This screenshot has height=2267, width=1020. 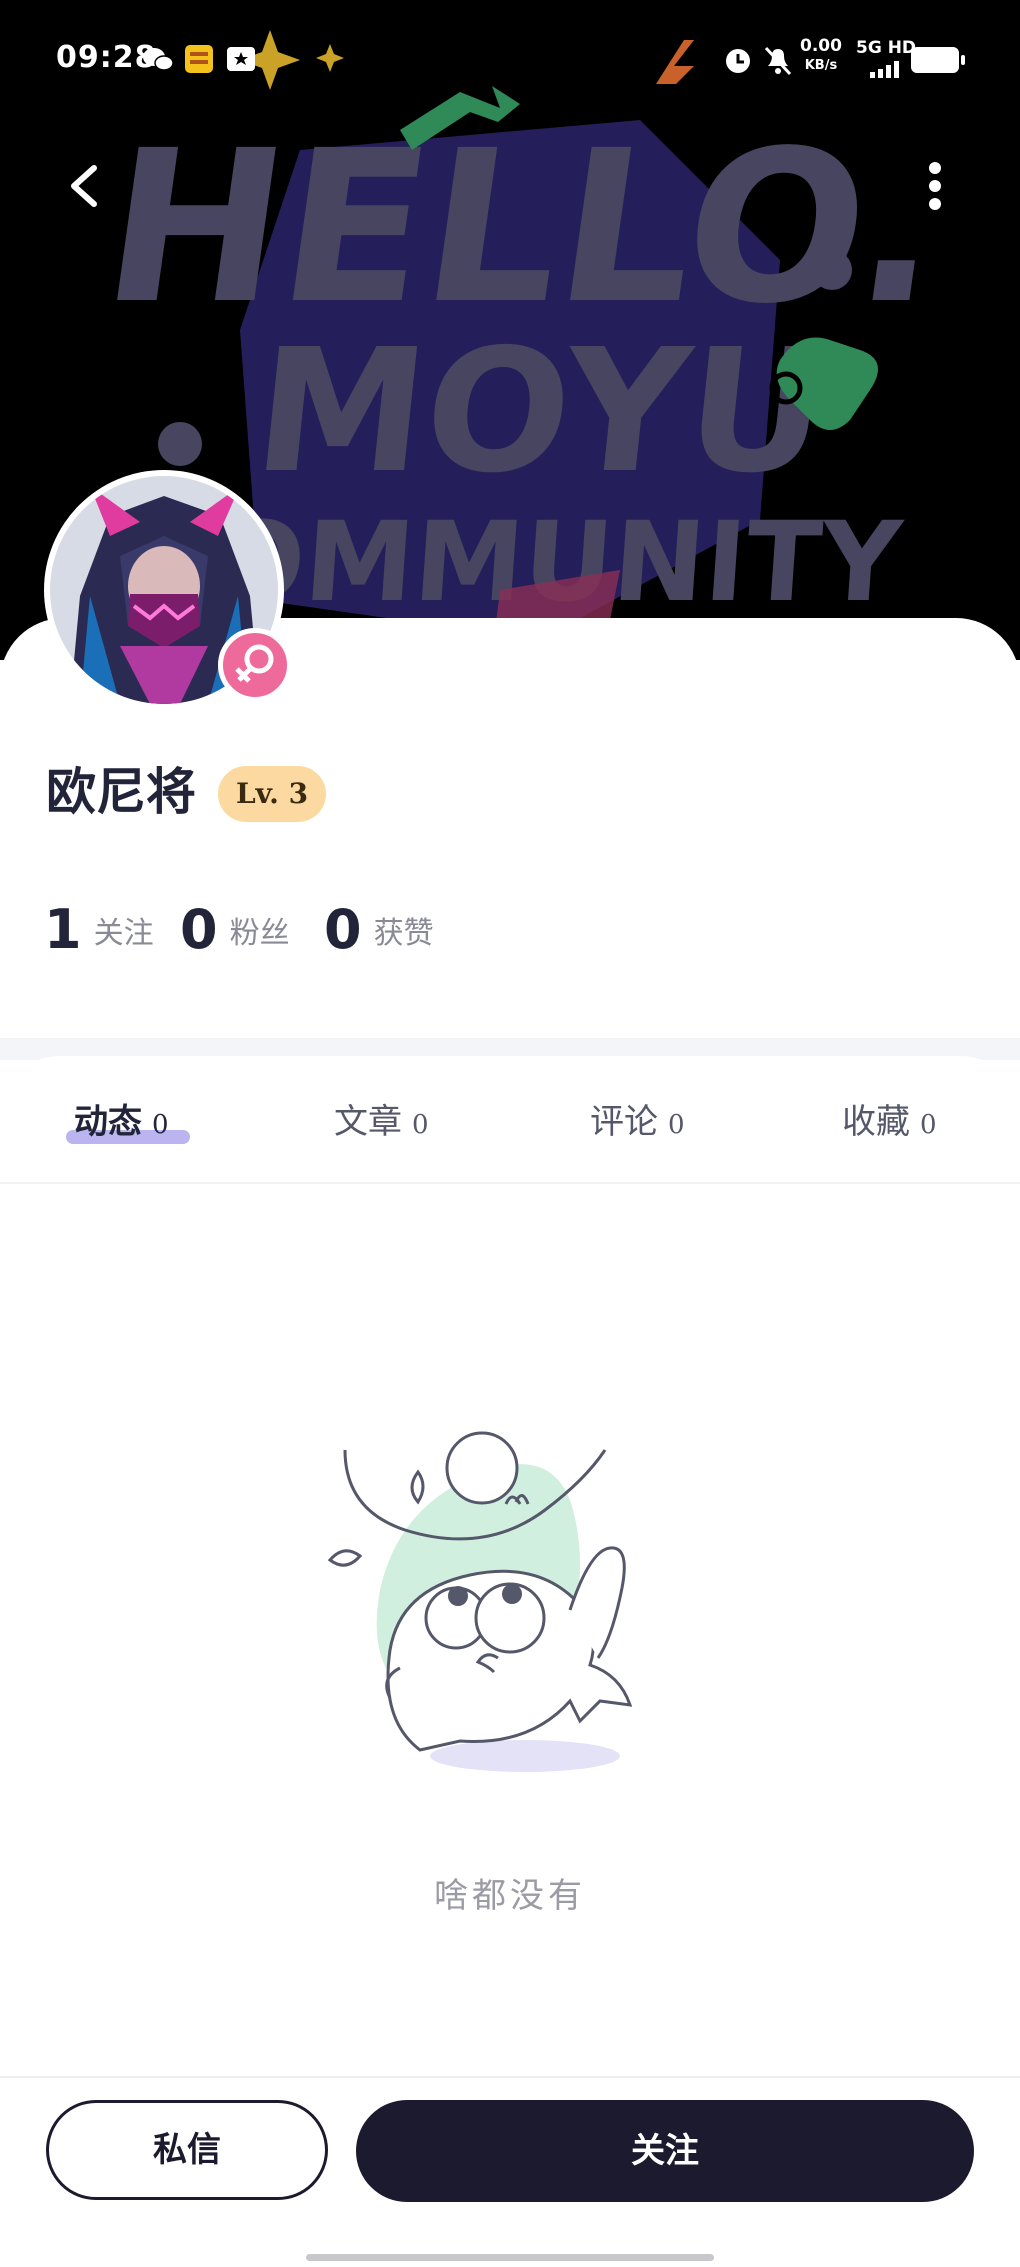 I want to click on tab-favorites: 收藏 0, so click(x=889, y=1124).